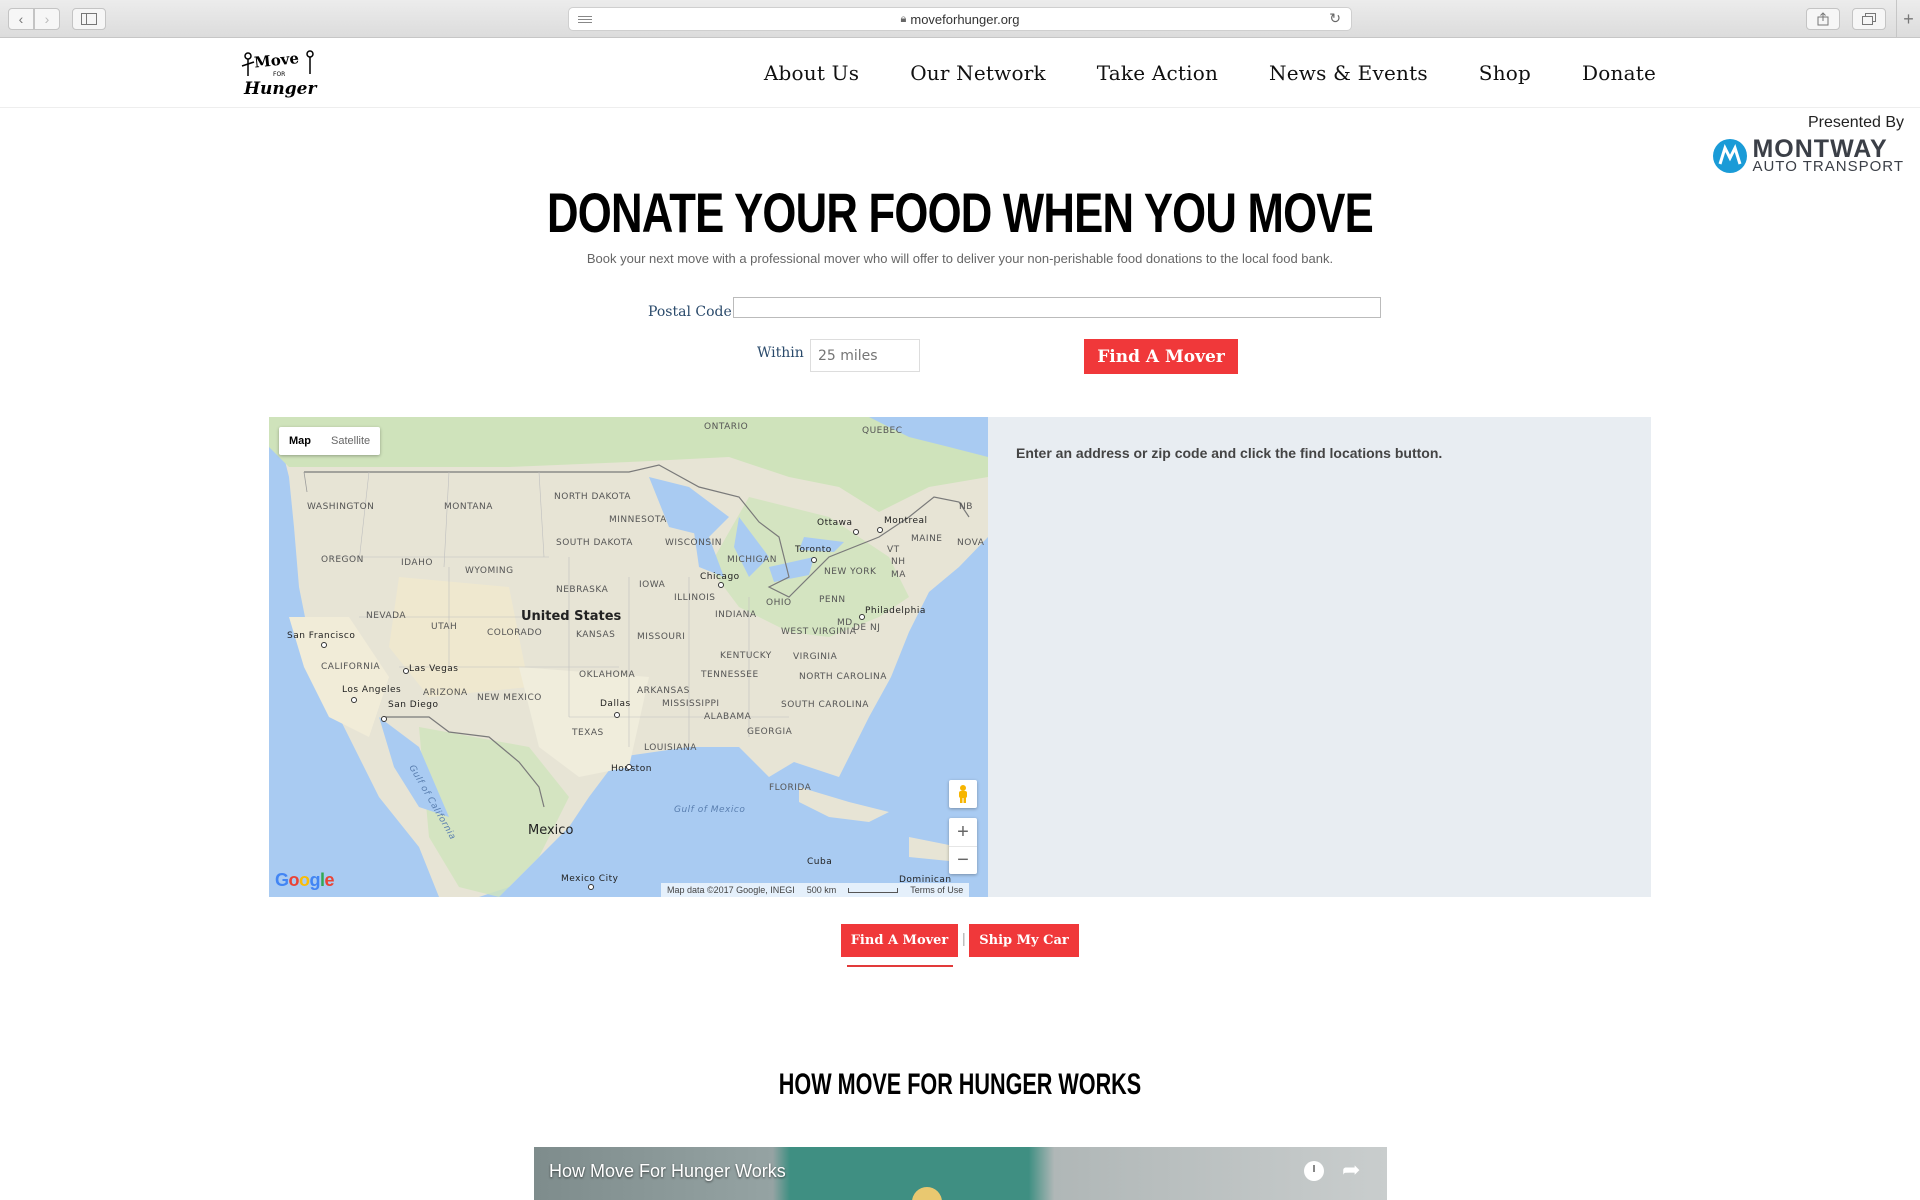 This screenshot has width=1920, height=1200. Describe the element at coordinates (819, 632) in the screenshot. I see `map-label-west-virginia: WEST VIRGINIA` at that location.